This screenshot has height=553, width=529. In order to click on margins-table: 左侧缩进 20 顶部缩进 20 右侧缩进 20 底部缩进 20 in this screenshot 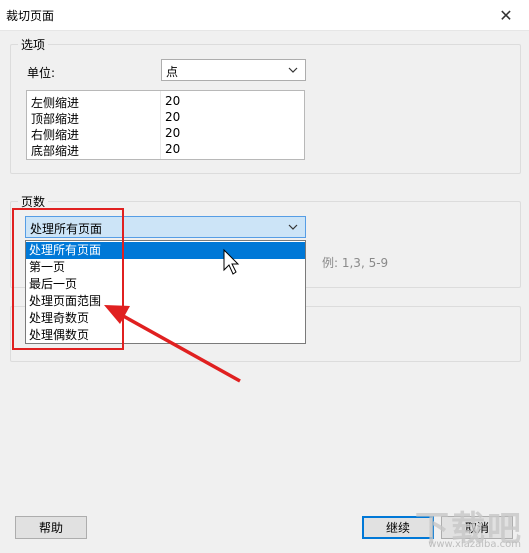, I will do `click(165, 125)`.